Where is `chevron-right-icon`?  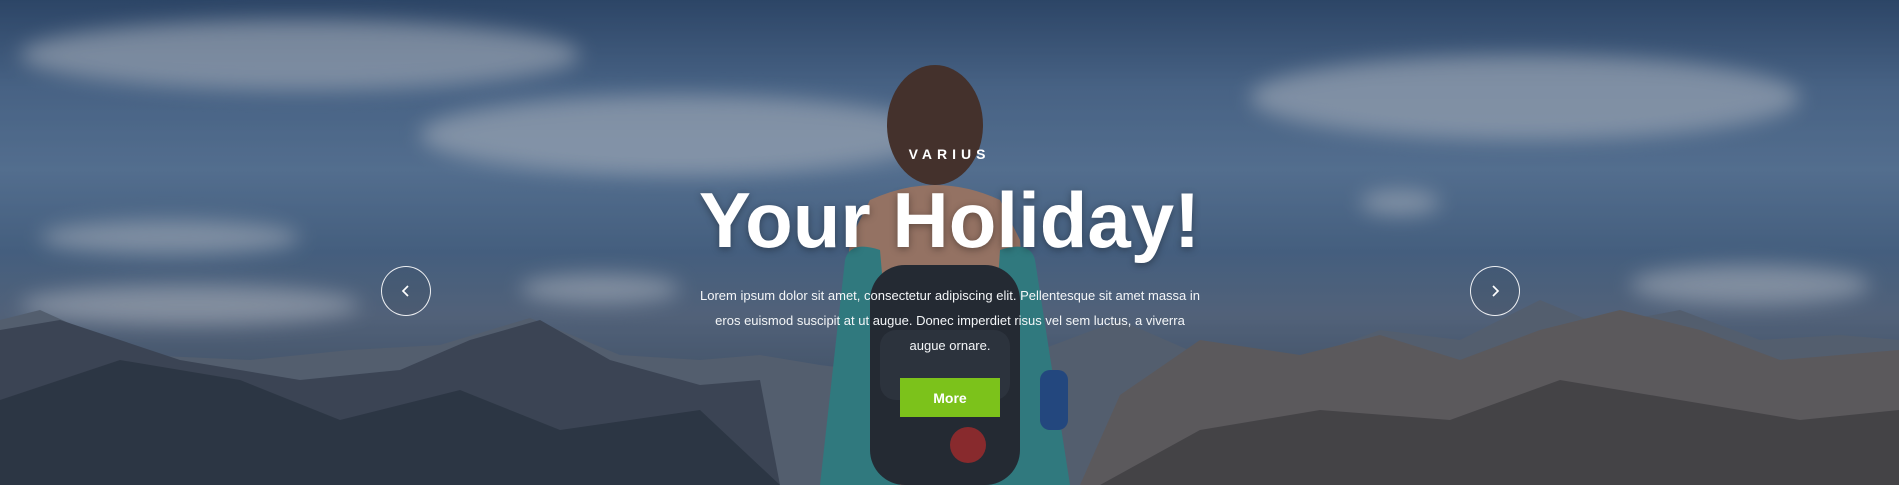
chevron-right-icon is located at coordinates (1496, 291).